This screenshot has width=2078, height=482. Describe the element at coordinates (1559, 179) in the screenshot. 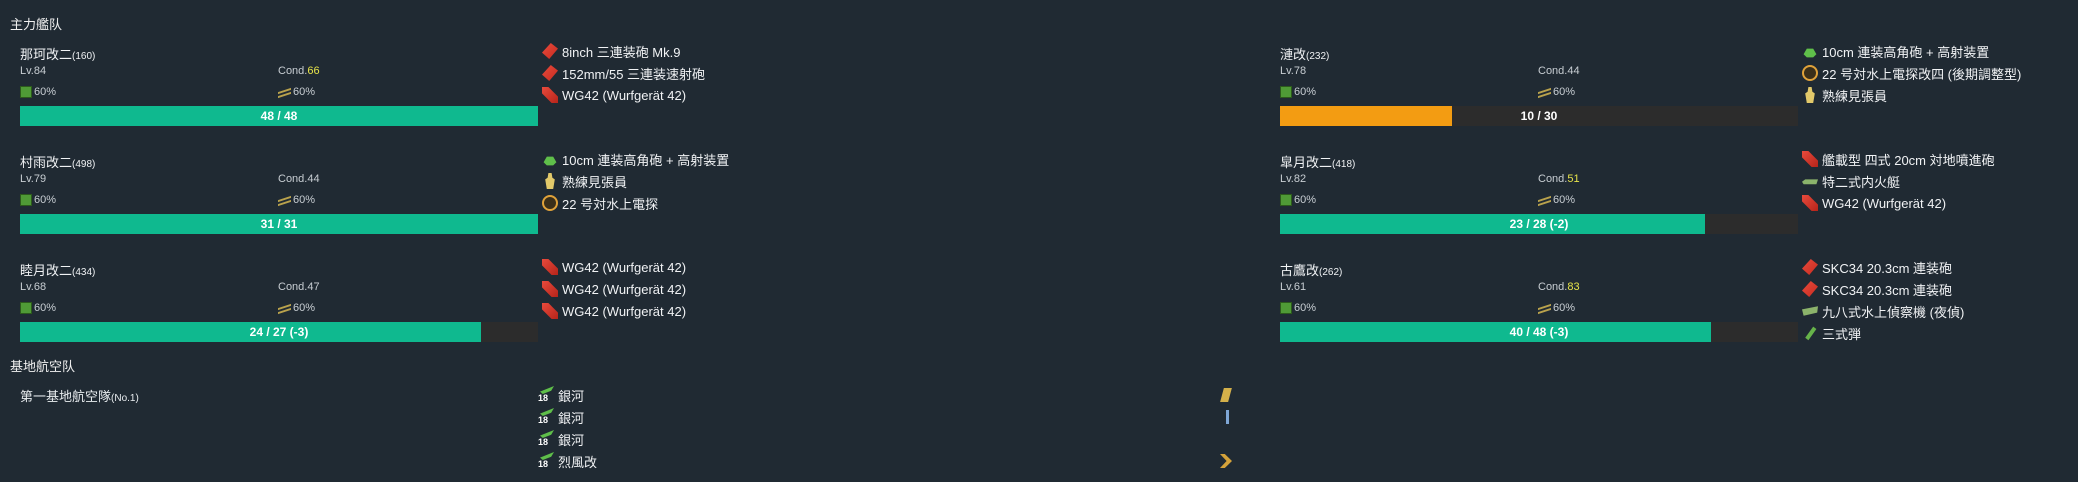

I see `ship-cond: Cond.51` at that location.